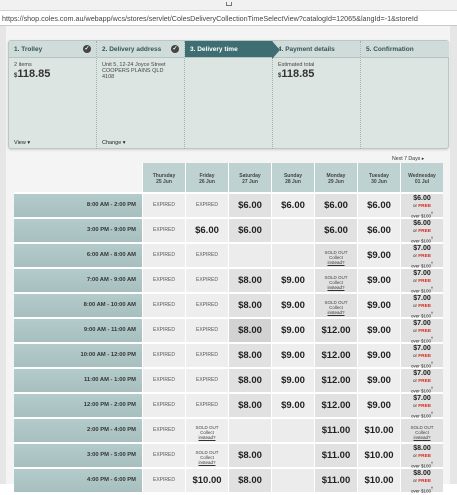  What do you see at coordinates (22, 143) in the screenshot?
I see `view-trolley-link: View ▾` at bounding box center [22, 143].